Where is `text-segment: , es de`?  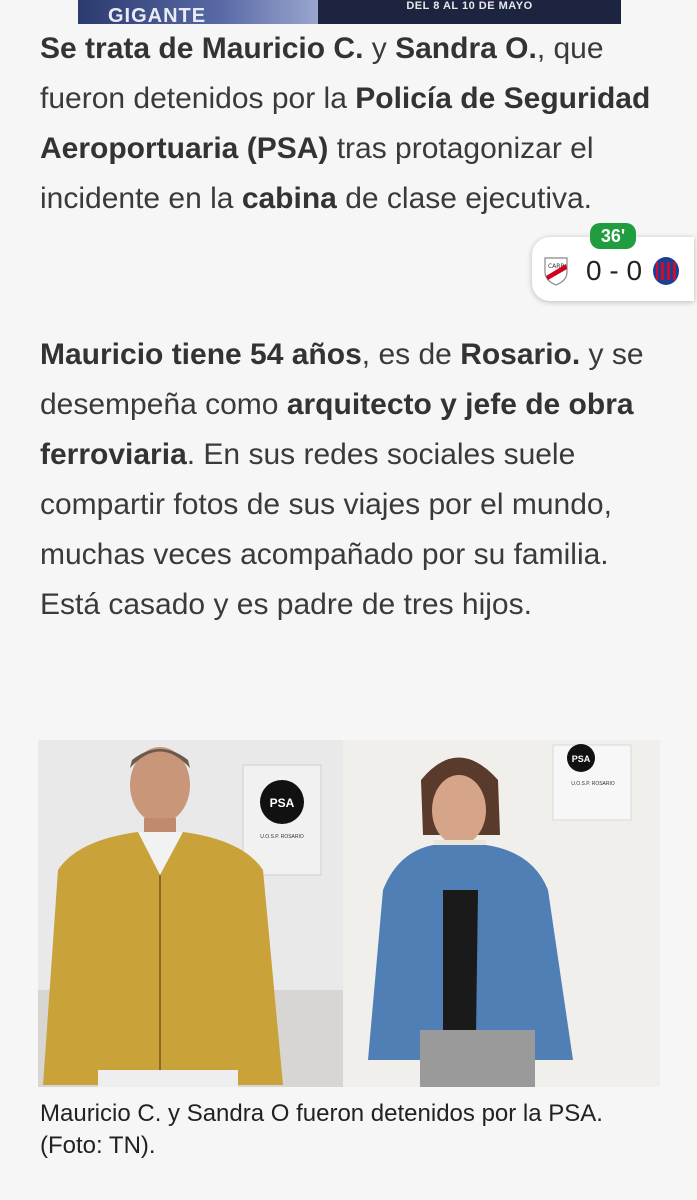 text-segment: , es de is located at coordinates (411, 354).